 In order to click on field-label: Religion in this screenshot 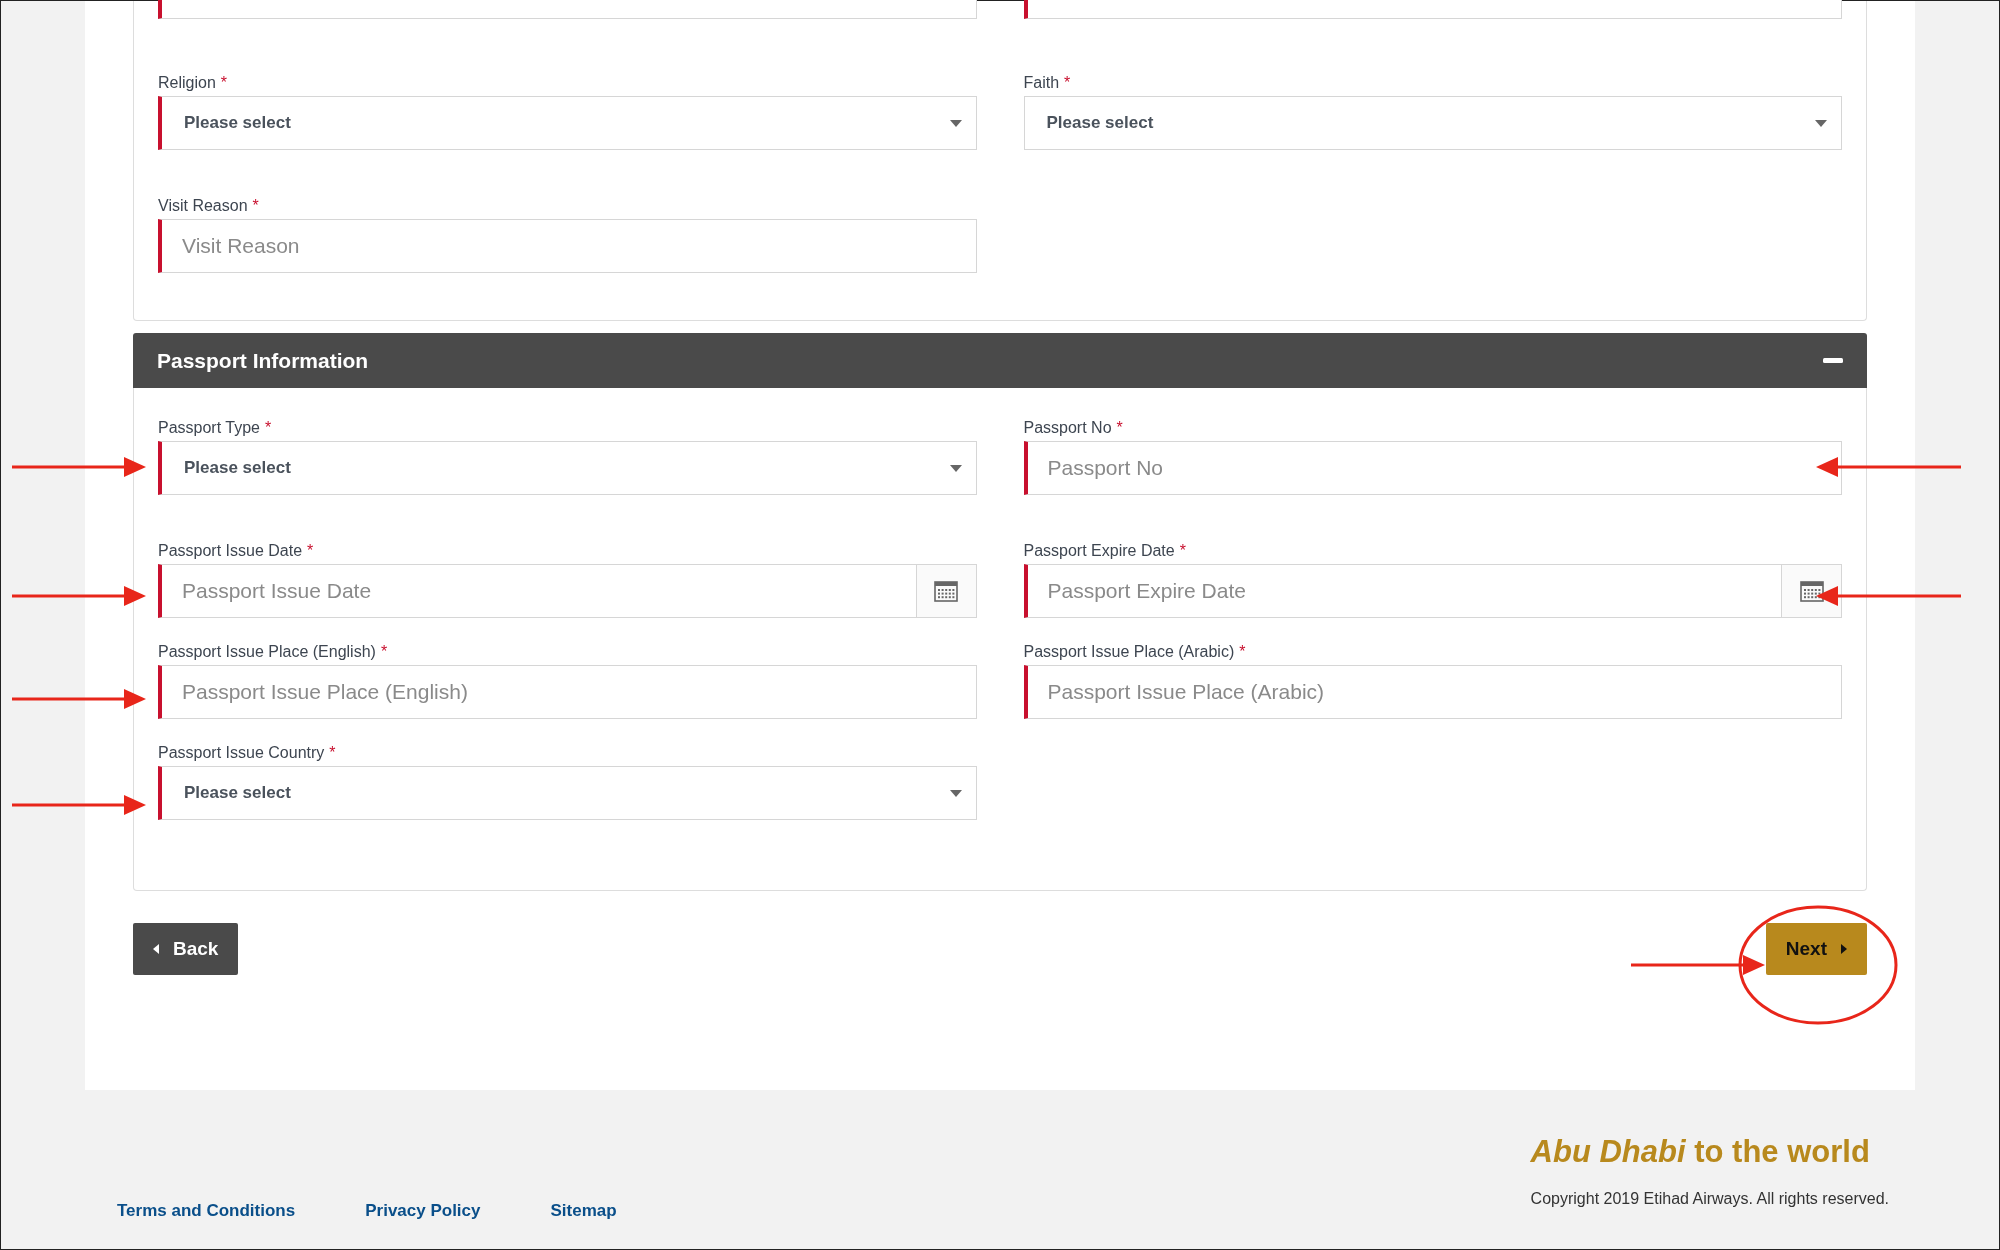, I will do `click(187, 83)`.